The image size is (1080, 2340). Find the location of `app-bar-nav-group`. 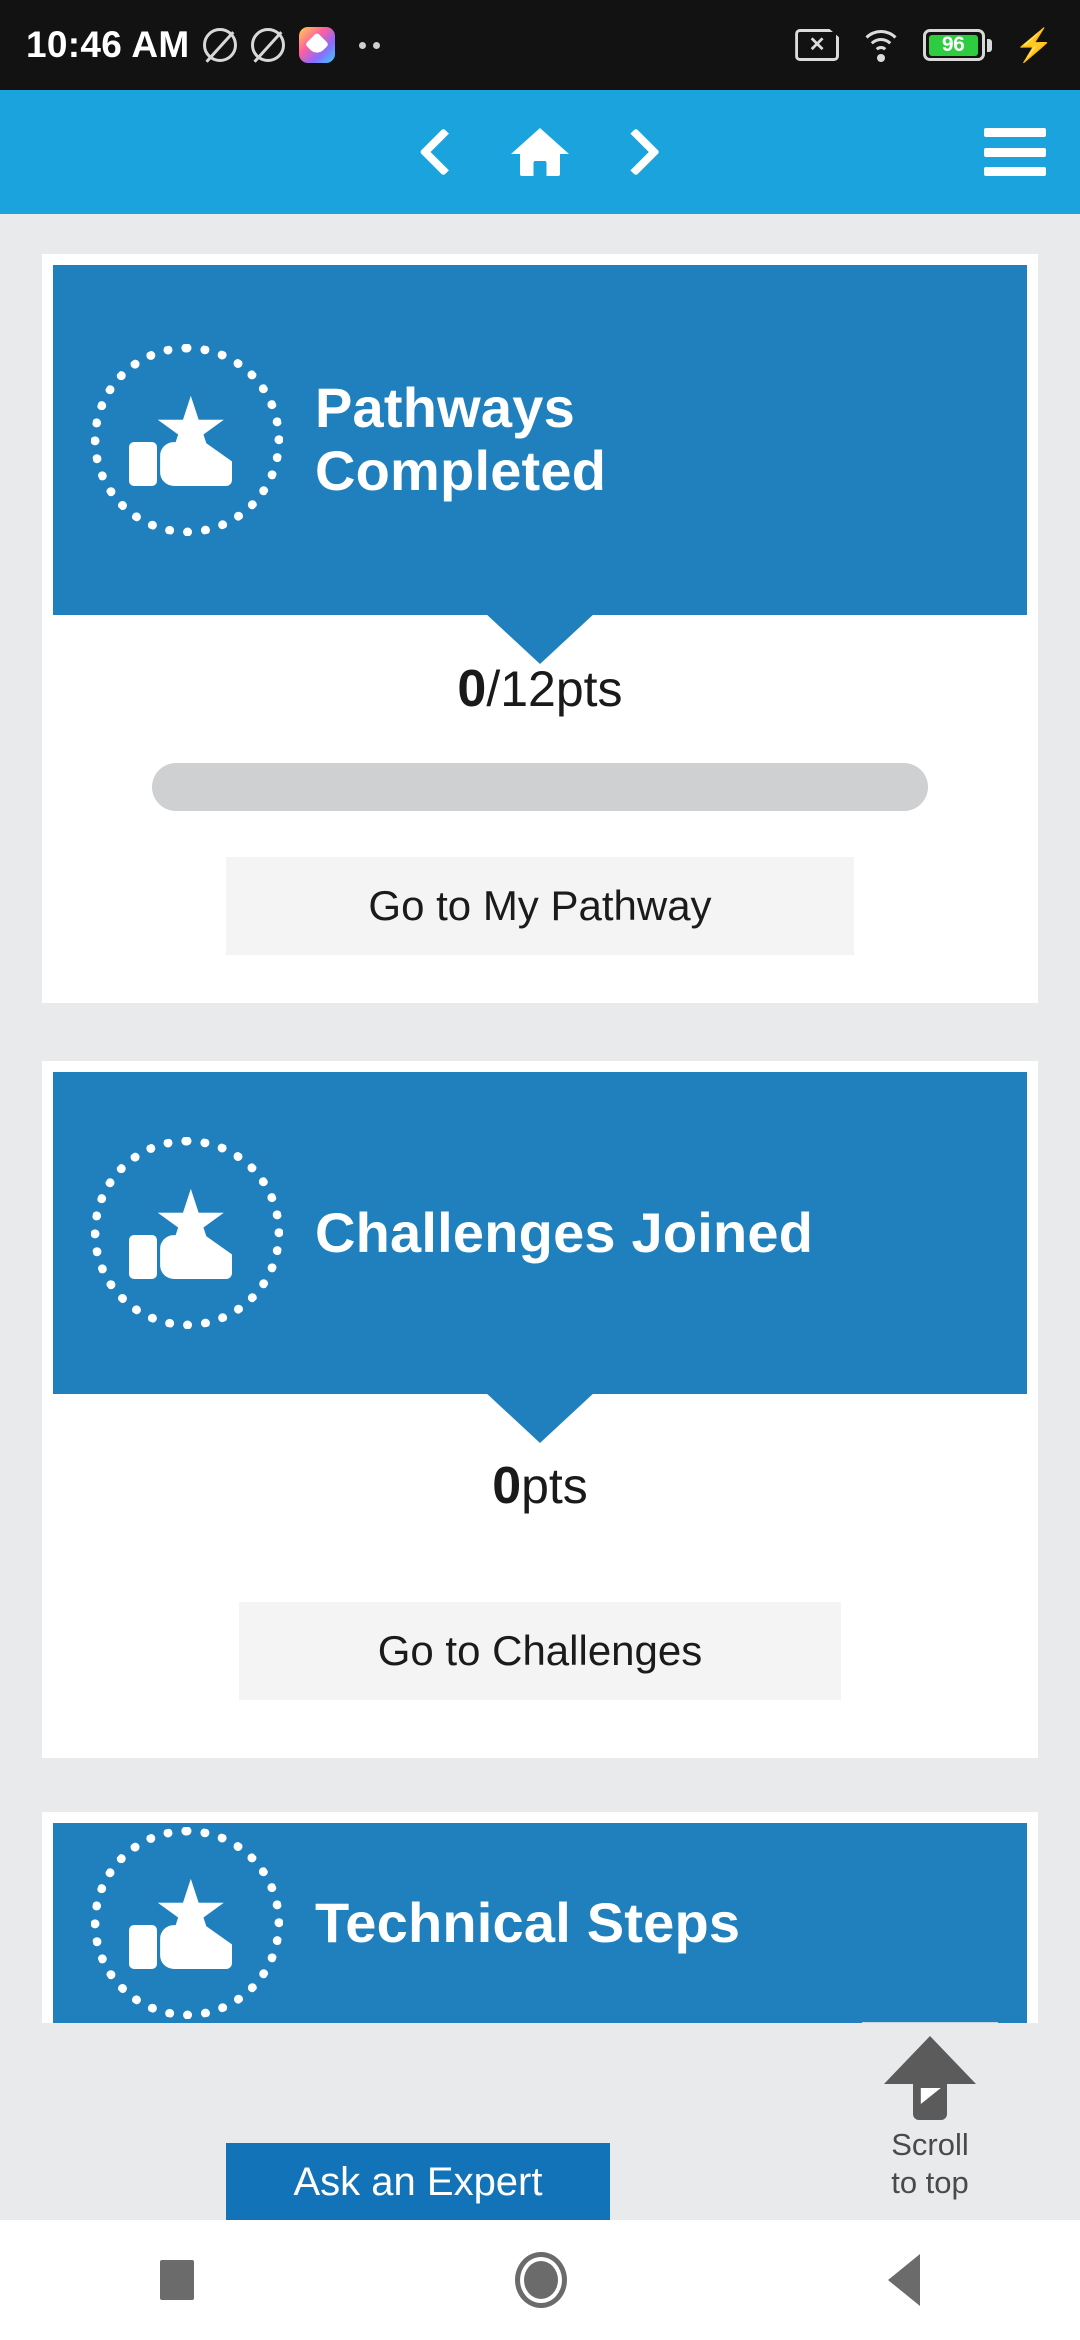

app-bar-nav-group is located at coordinates (540, 152).